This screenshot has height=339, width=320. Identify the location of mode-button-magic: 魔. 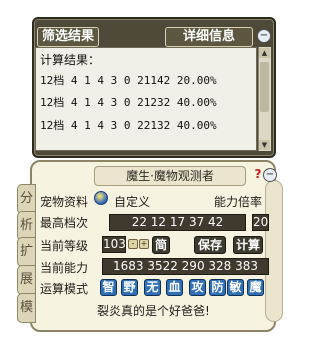
(255, 287).